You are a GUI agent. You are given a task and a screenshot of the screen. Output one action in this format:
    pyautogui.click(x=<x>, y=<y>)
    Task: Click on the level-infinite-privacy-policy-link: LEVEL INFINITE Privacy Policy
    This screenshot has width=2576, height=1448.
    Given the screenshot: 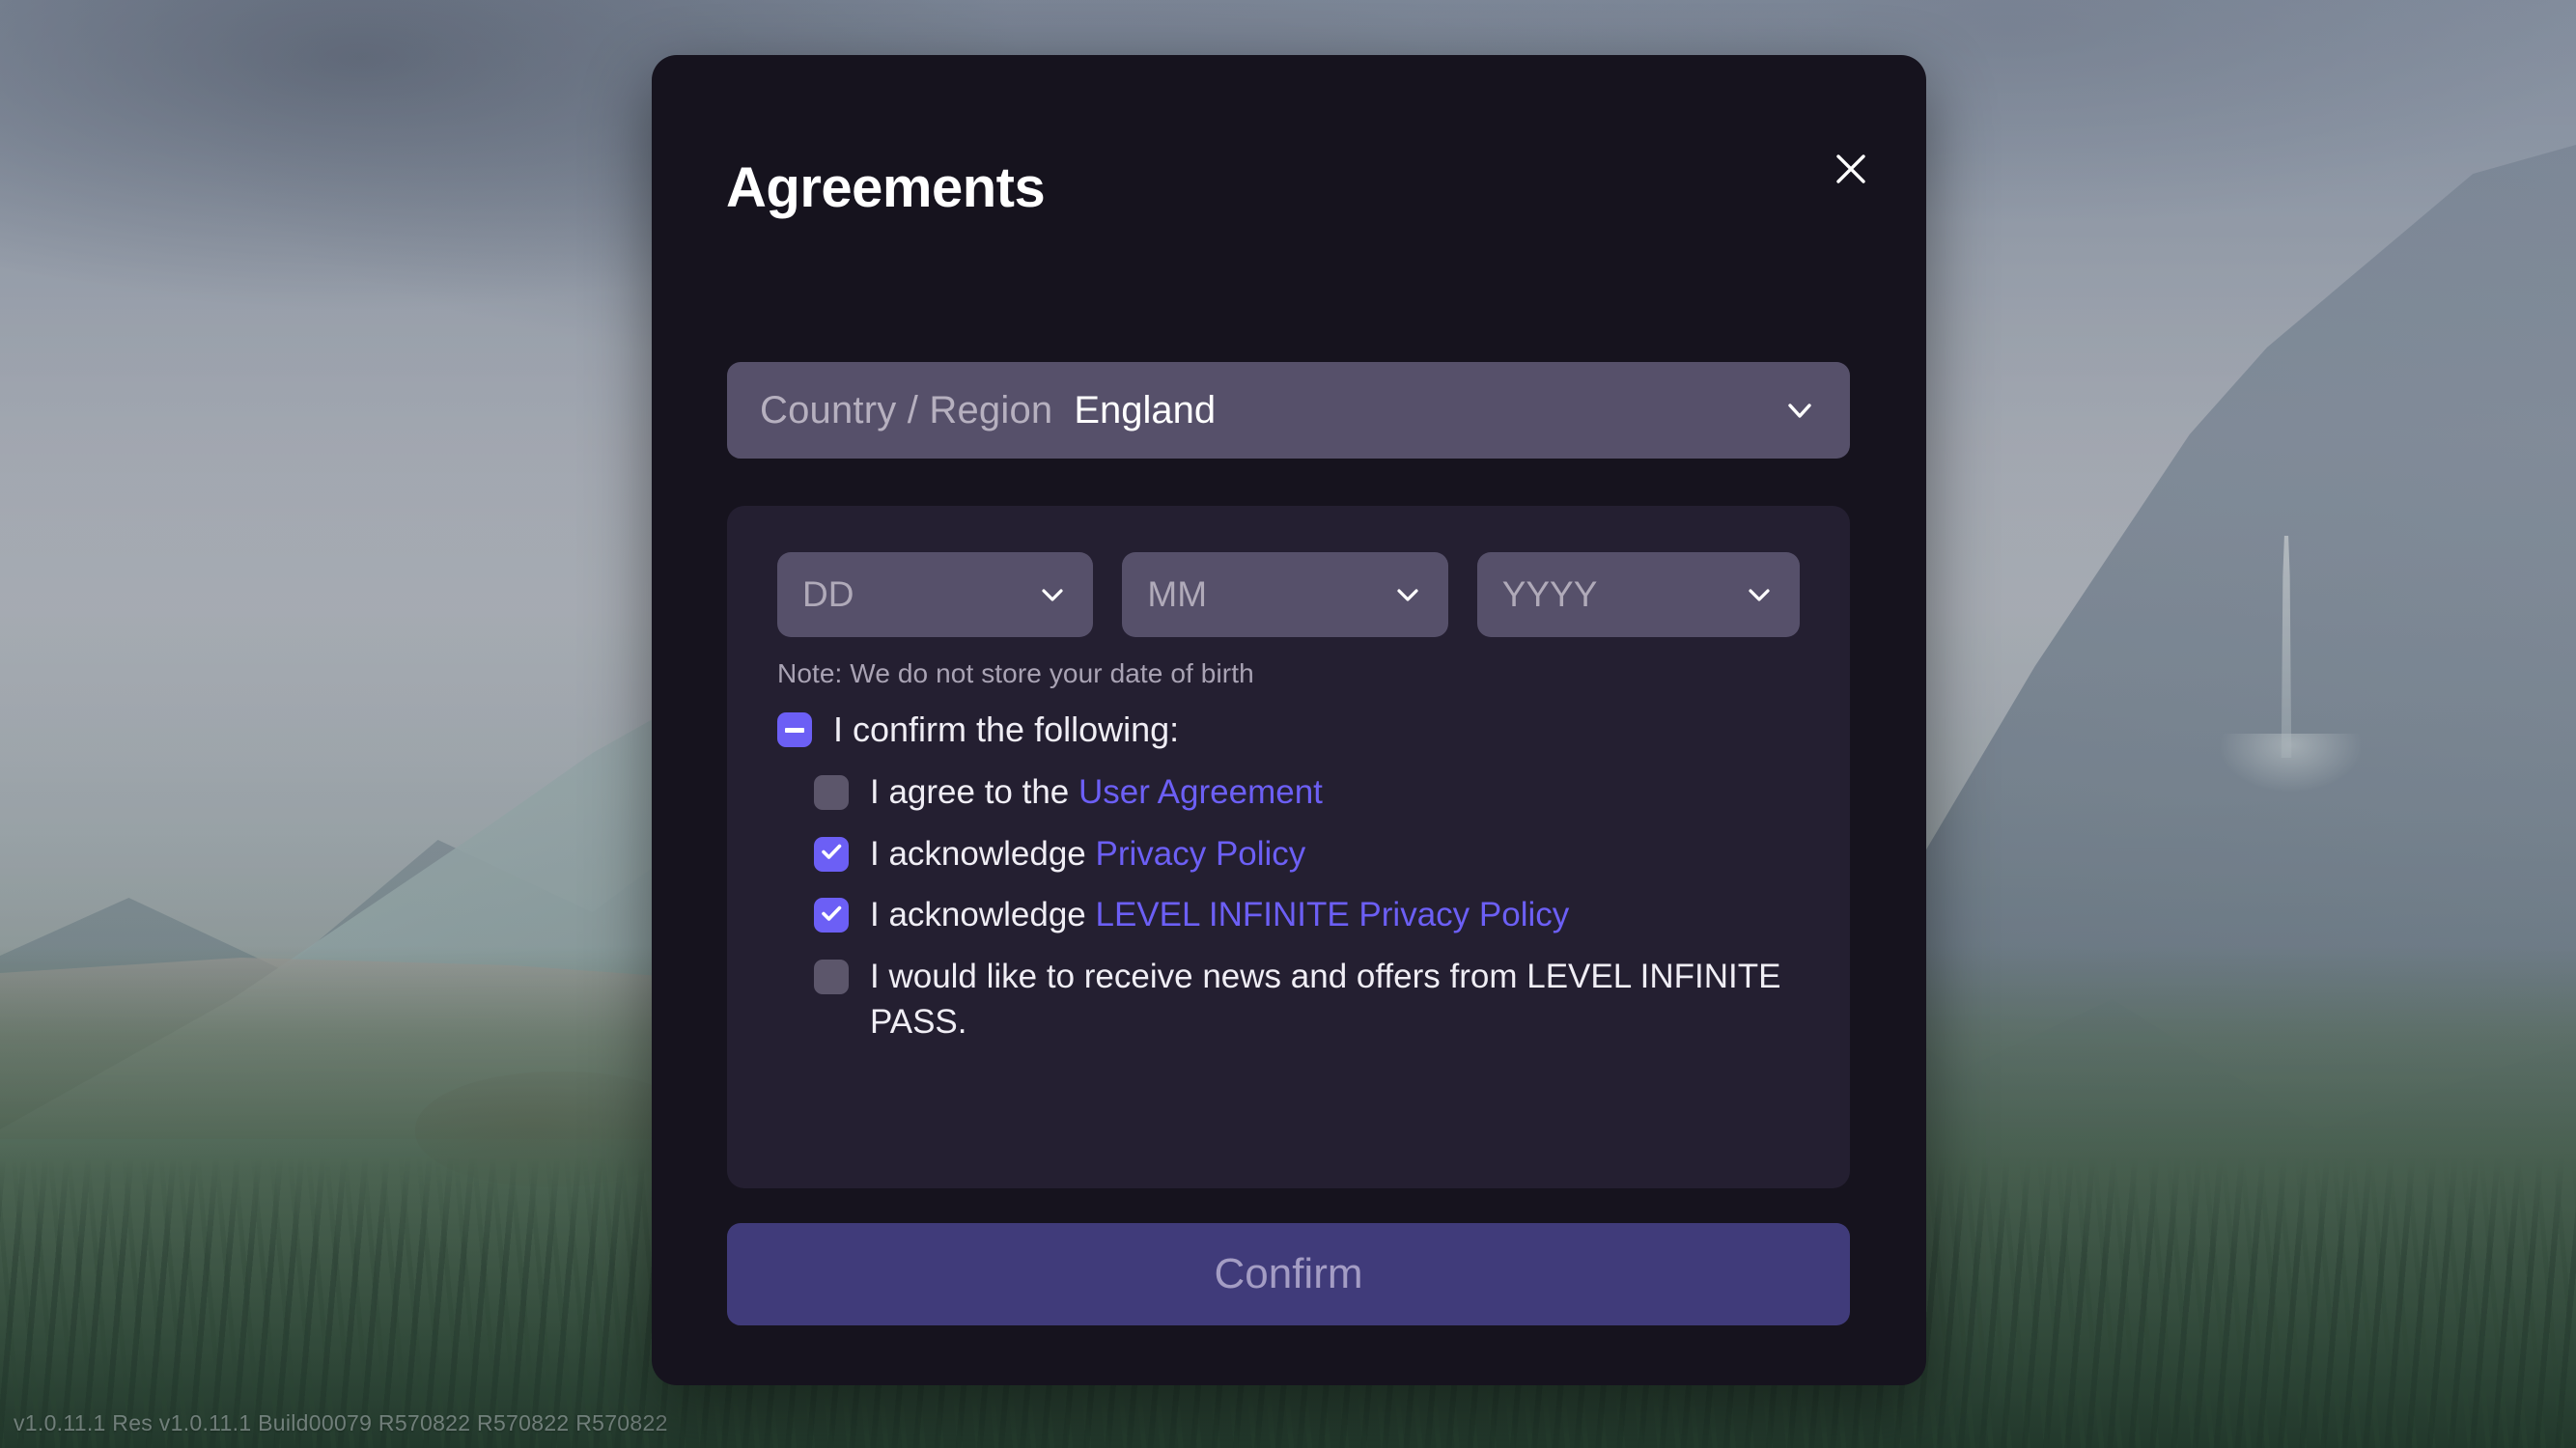 What is the action you would take?
    pyautogui.click(x=1332, y=915)
    